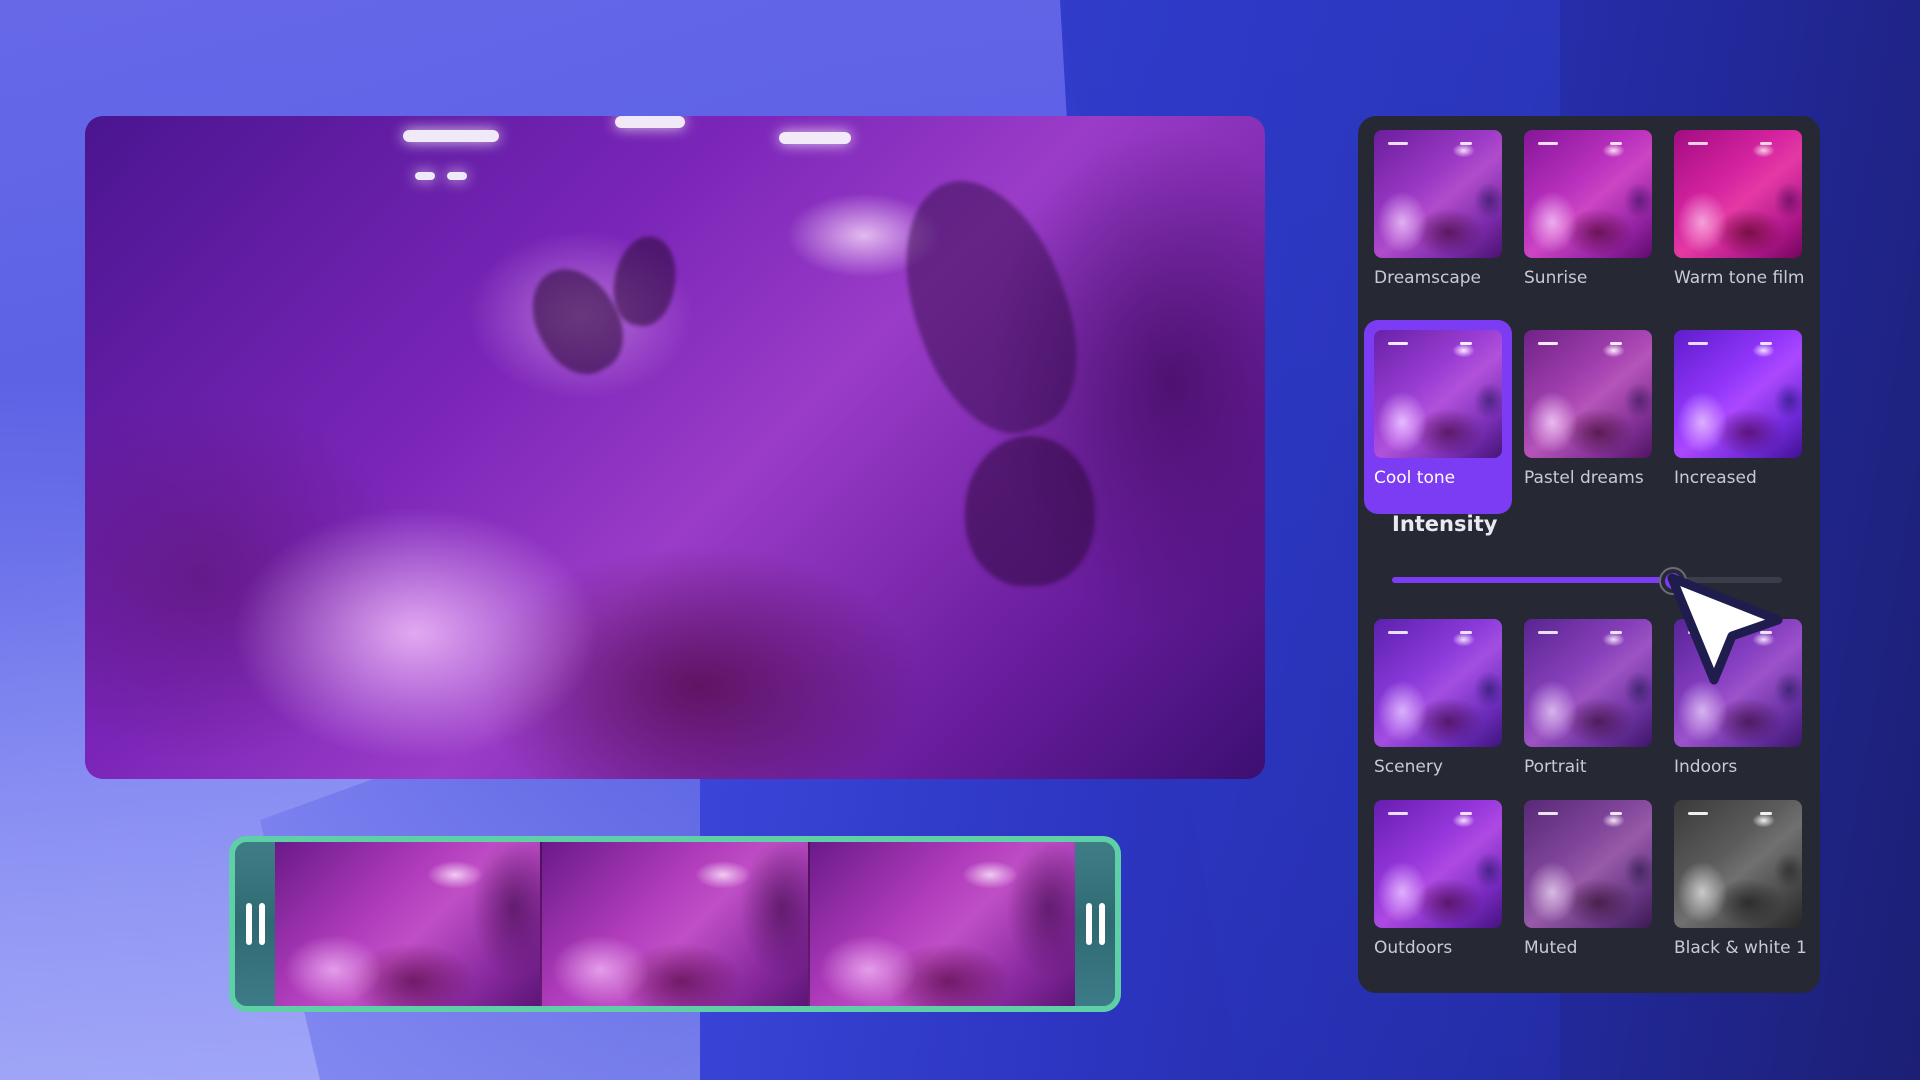 Image resolution: width=1920 pixels, height=1080 pixels. Describe the element at coordinates (1584, 478) in the screenshot. I see `filter-label: Pastel dreams` at that location.